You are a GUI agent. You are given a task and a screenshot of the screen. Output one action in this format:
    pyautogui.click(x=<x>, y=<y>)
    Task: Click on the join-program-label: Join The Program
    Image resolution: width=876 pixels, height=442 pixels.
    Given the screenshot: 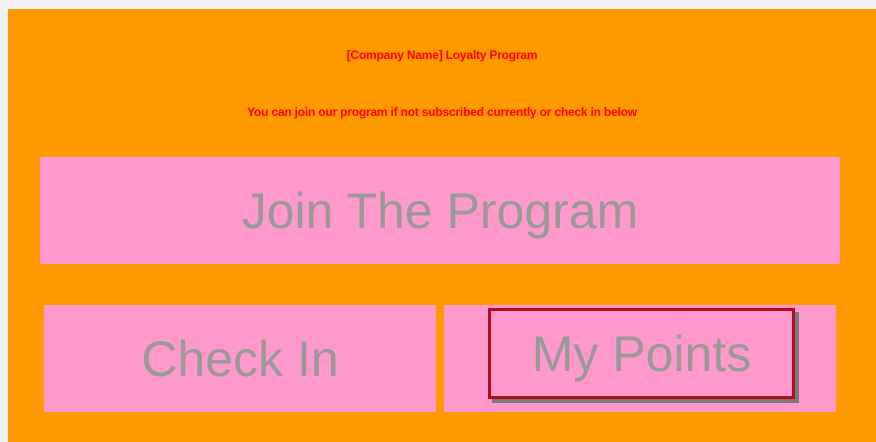 What is the action you would take?
    pyautogui.click(x=440, y=210)
    